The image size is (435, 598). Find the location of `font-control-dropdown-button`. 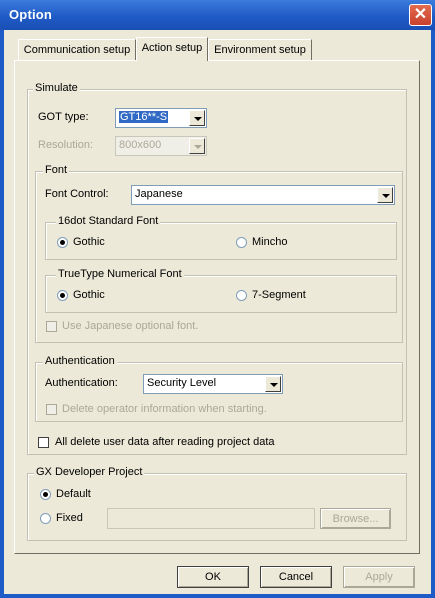

font-control-dropdown-button is located at coordinates (385, 195).